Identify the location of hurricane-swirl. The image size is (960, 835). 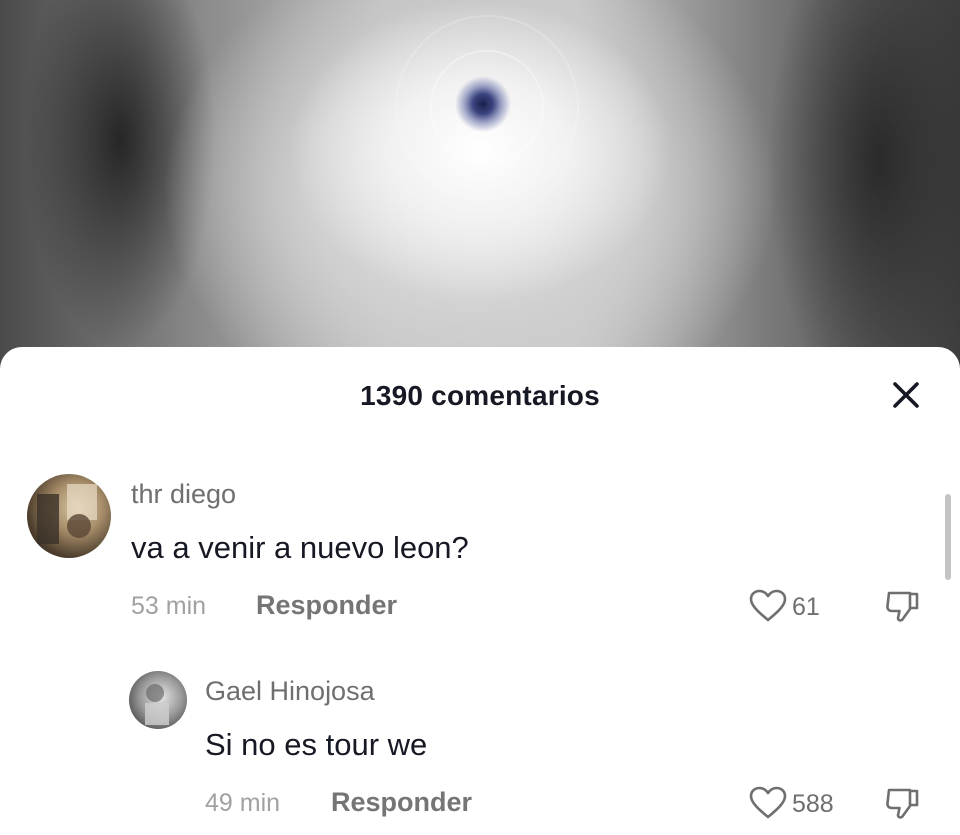
(487, 107).